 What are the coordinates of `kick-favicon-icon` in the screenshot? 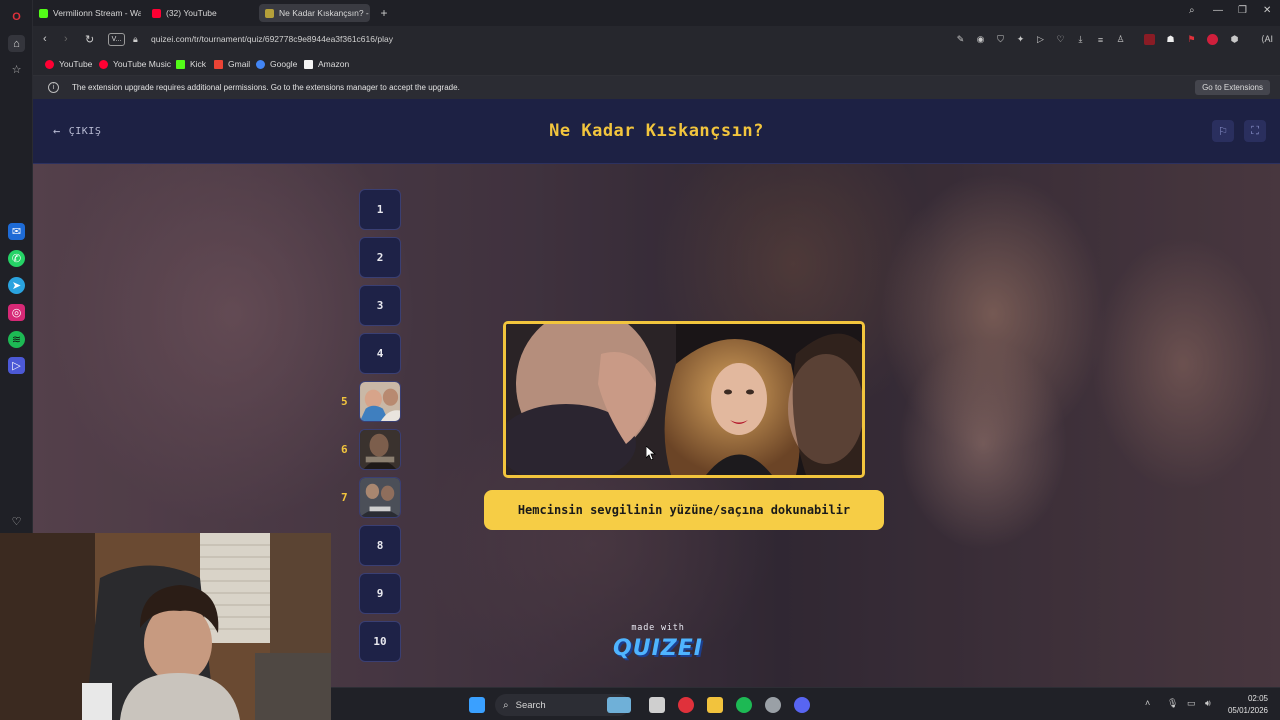 It's located at (43, 13).